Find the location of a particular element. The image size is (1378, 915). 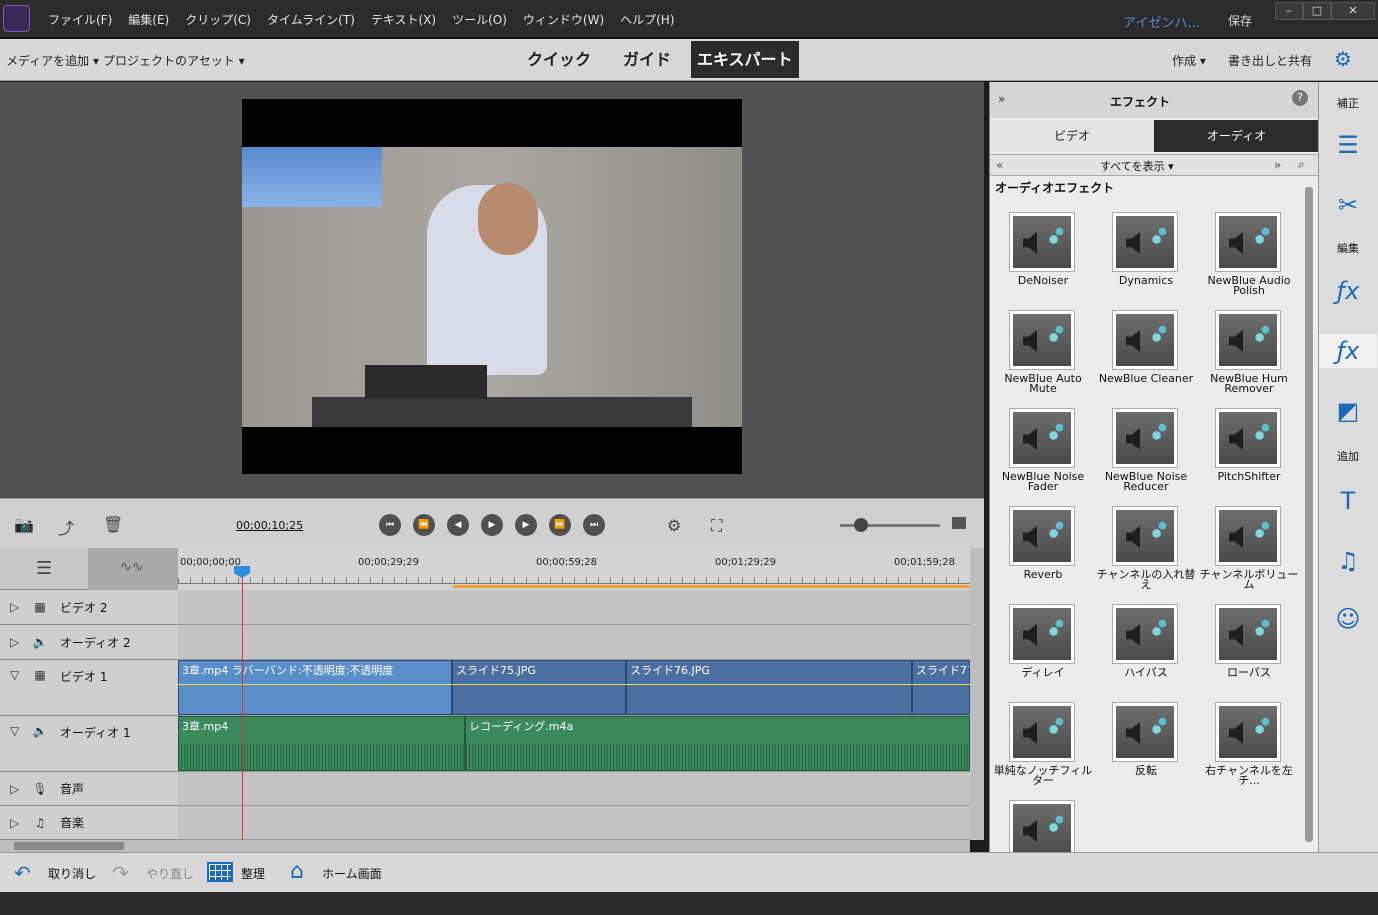

effect-item: NewBlue Cleaner is located at coordinates (1146, 347).